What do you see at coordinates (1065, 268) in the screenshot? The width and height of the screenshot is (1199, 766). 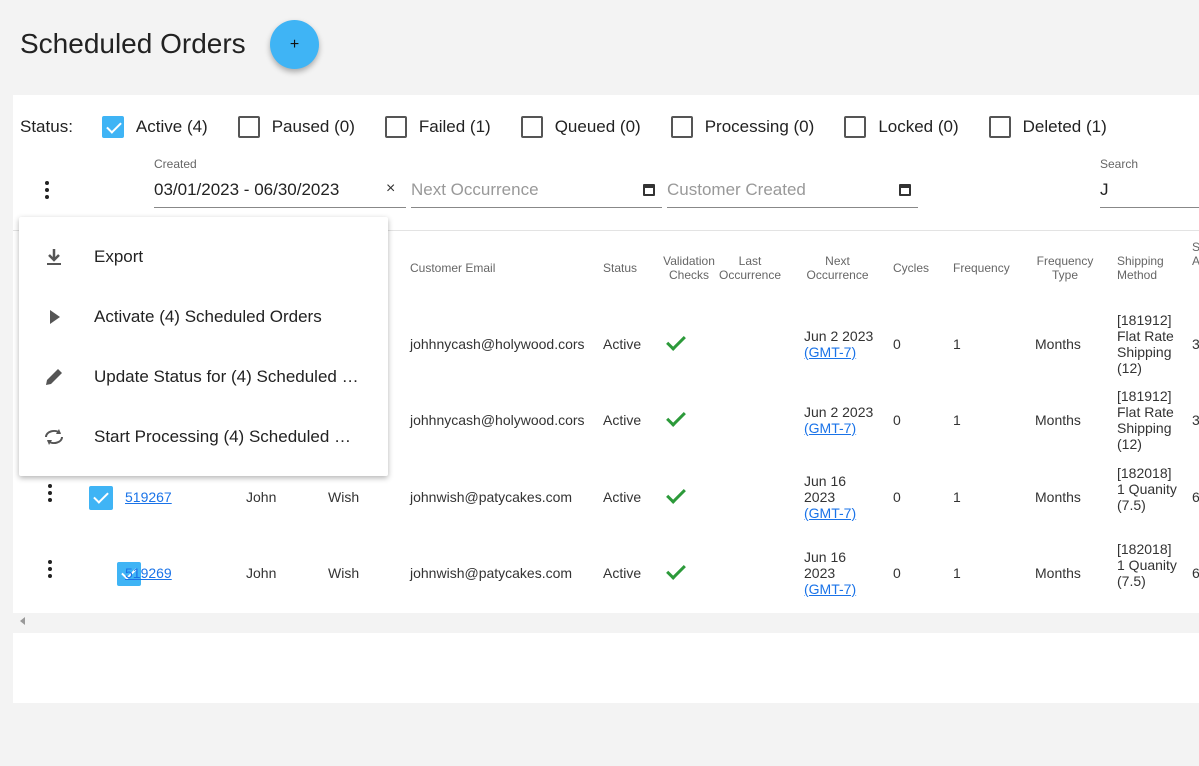 I see `col-frequency-type: Frequency Type` at bounding box center [1065, 268].